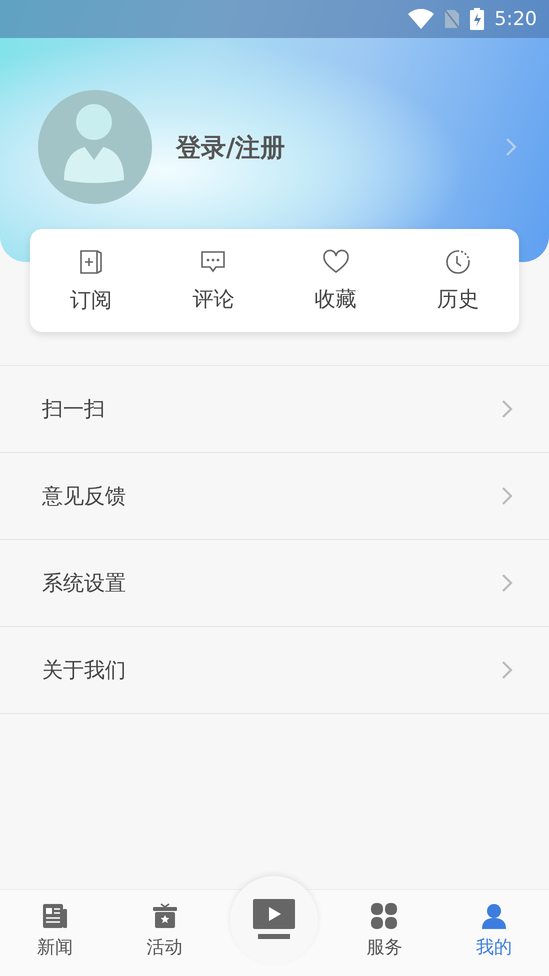  Describe the element at coordinates (55, 916) in the screenshot. I see `newspaper-icon` at that location.